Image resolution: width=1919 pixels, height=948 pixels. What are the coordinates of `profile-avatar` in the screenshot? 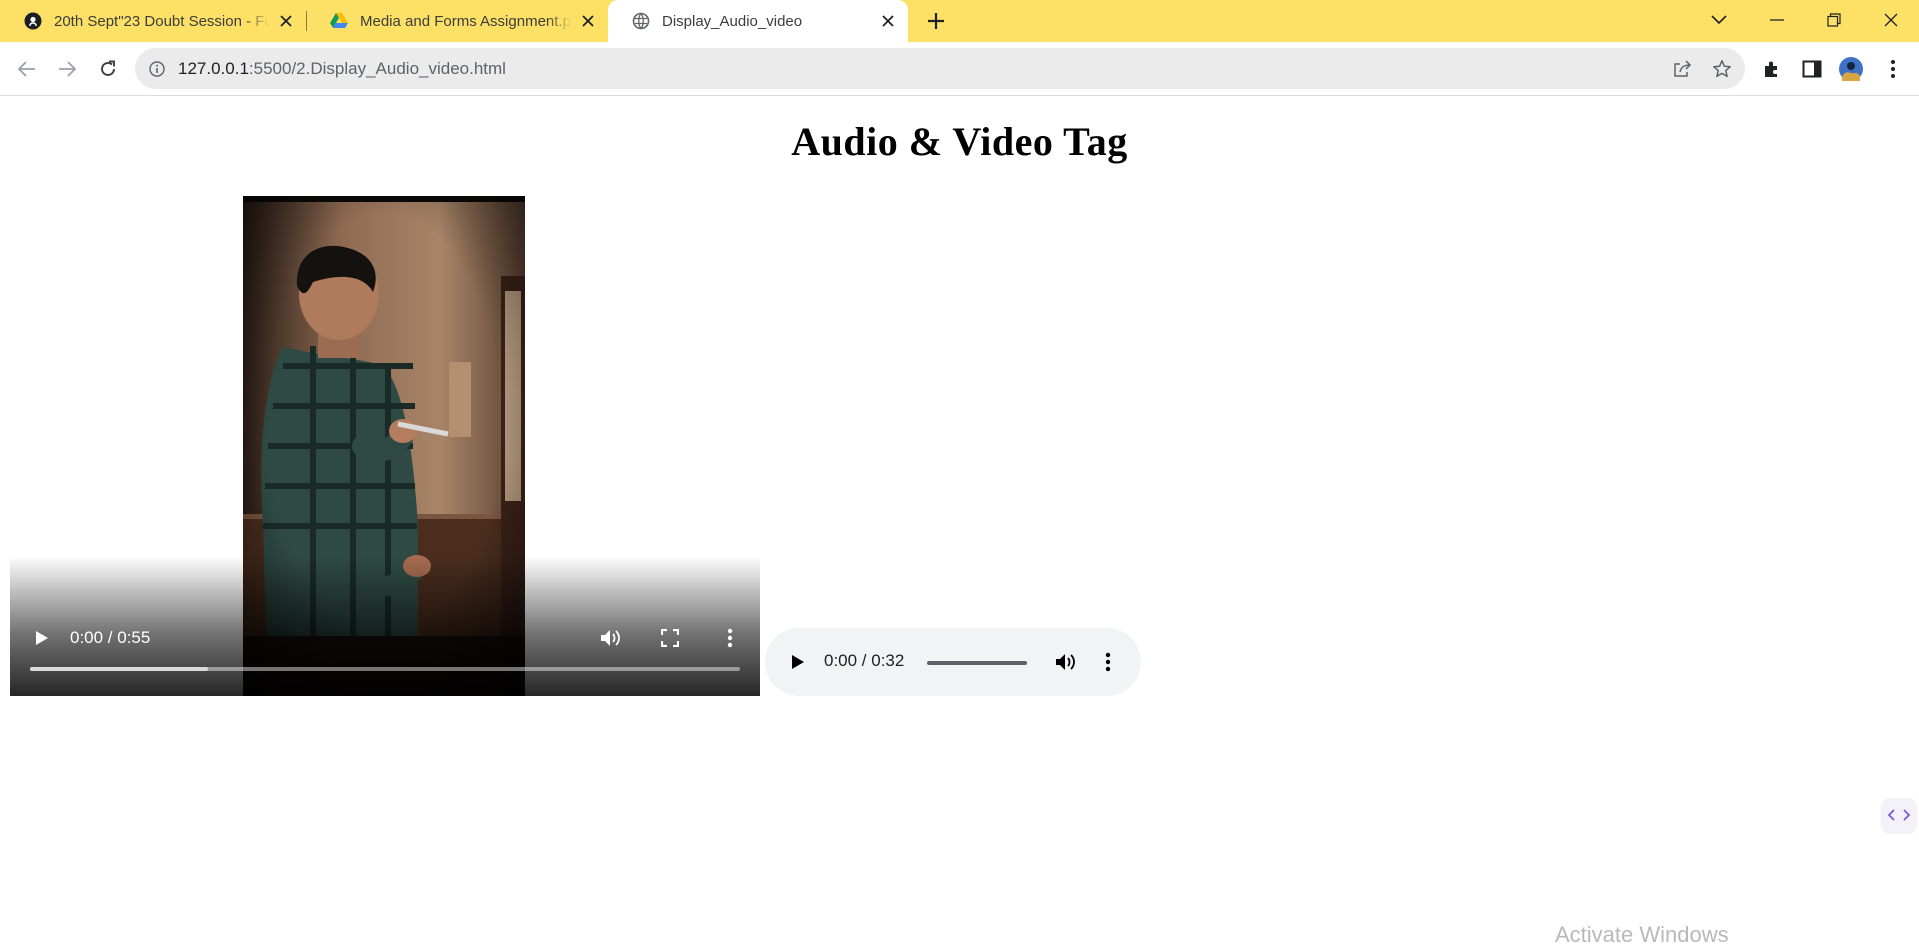 It's located at (1851, 69).